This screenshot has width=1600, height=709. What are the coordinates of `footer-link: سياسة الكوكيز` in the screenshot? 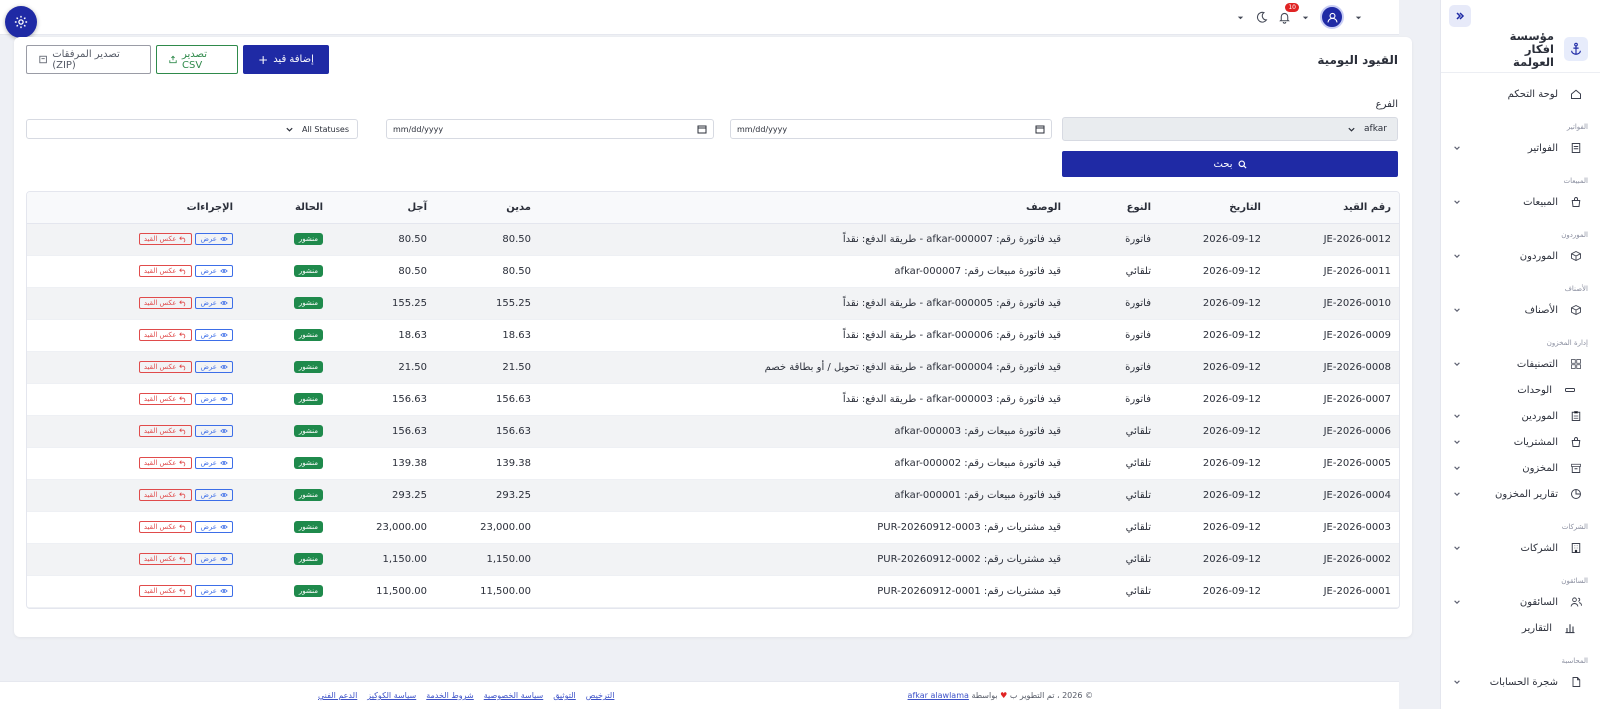 It's located at (391, 695).